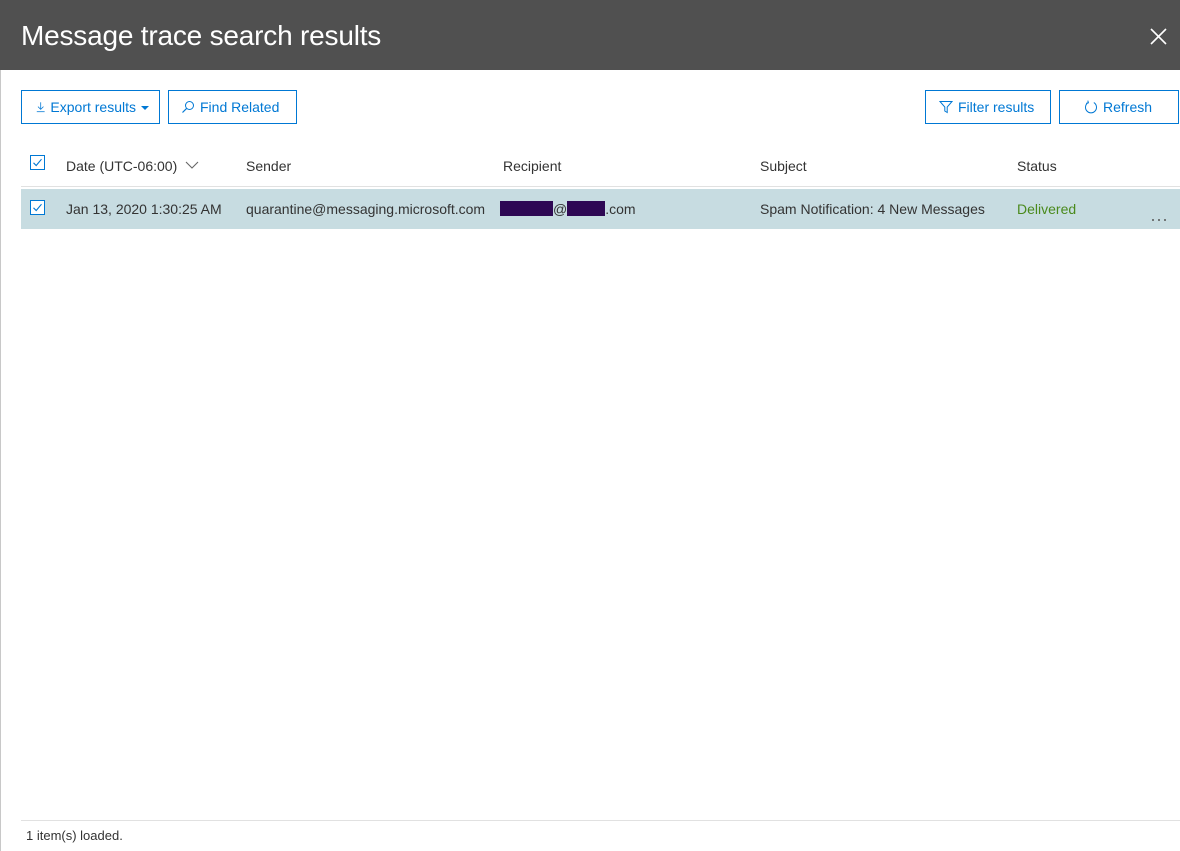 This screenshot has width=1180, height=851. I want to click on column-header-date: Date (UTC-06:00), so click(132, 166).